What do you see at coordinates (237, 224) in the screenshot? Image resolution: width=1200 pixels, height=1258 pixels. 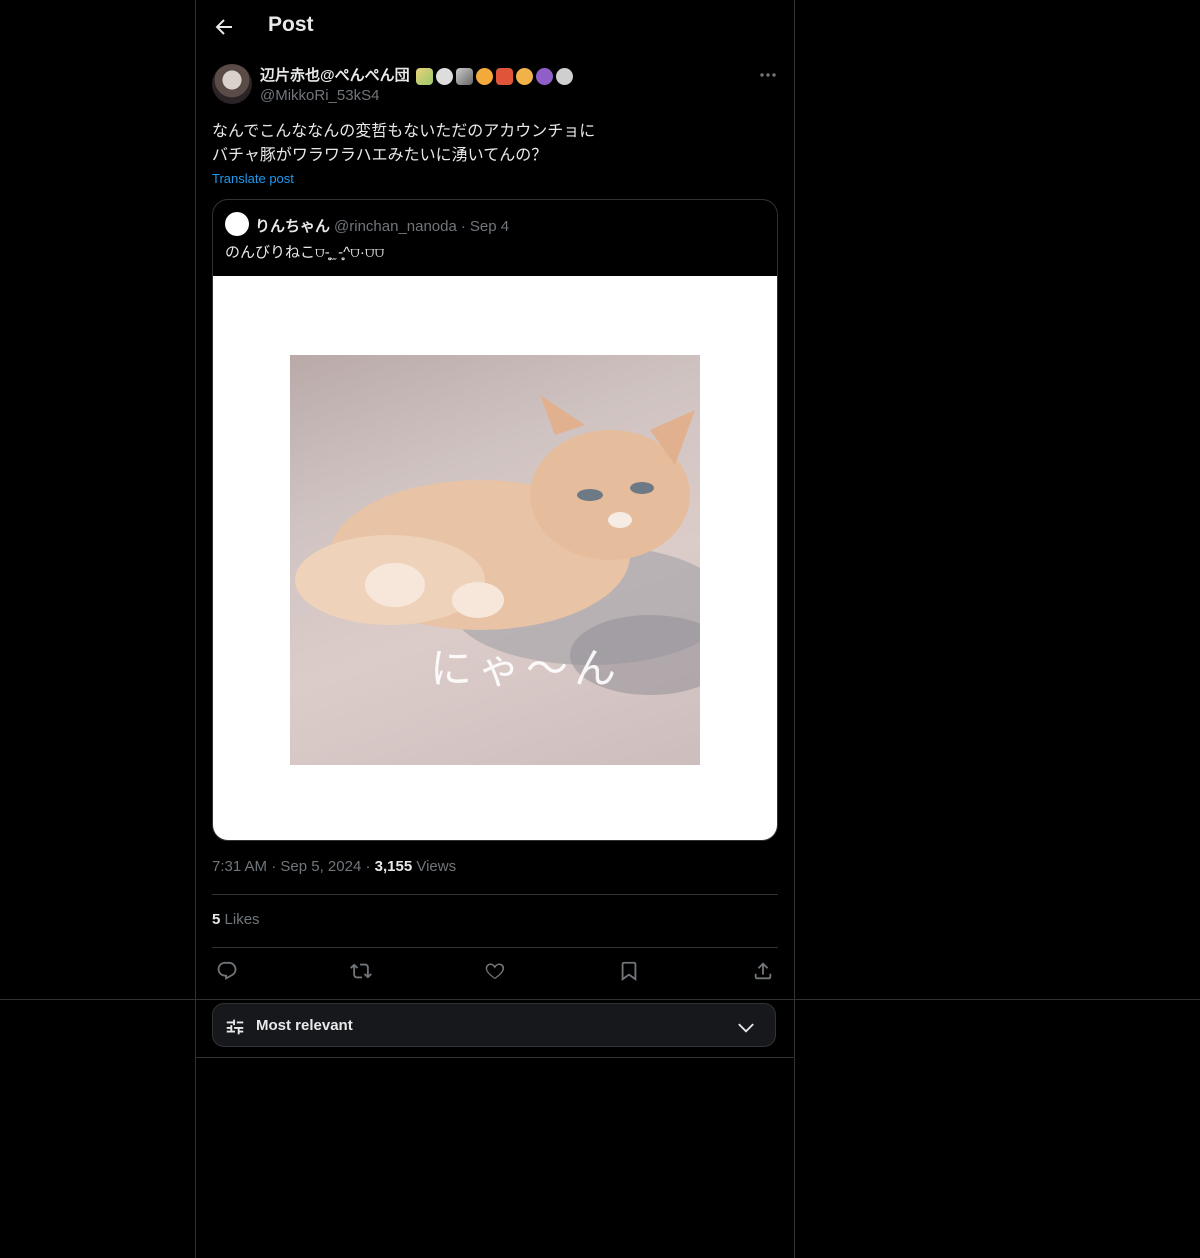 I see `quote-avatar` at bounding box center [237, 224].